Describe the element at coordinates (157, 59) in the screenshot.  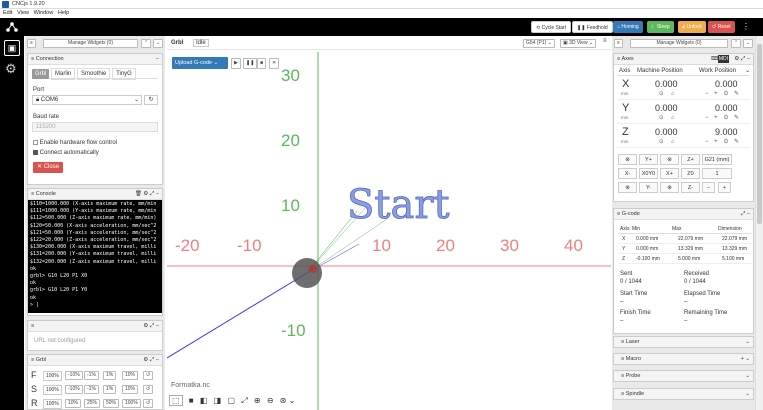
I see `minimize-icon: −` at that location.